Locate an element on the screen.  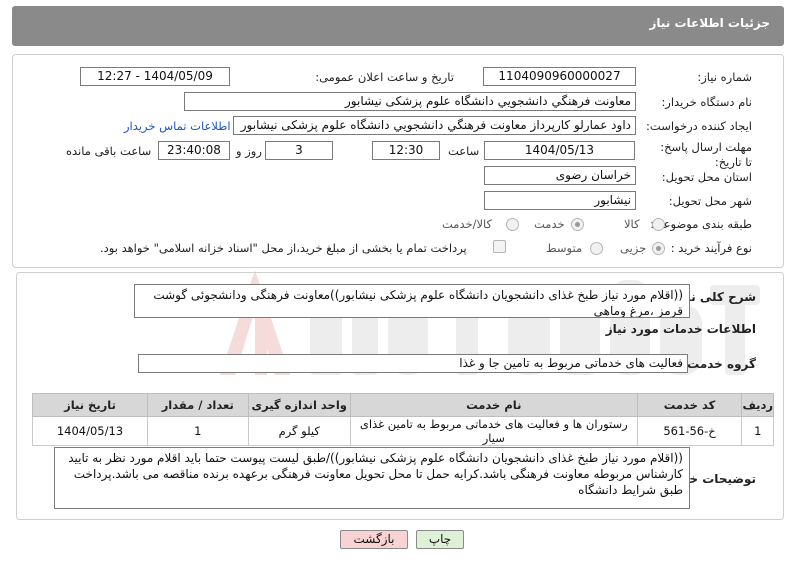
category-radio-service is located at coordinates (577, 224).